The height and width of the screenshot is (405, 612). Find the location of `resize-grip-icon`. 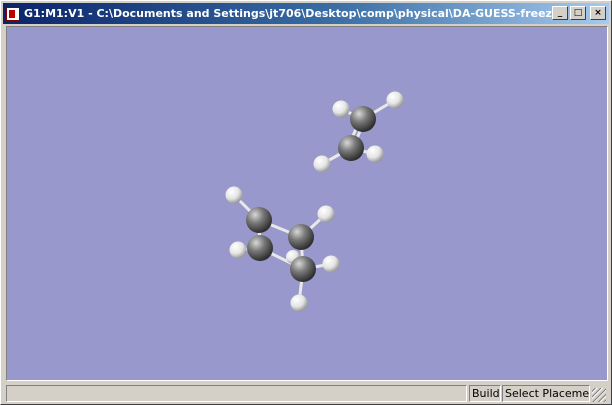

resize-grip-icon is located at coordinates (599, 395).